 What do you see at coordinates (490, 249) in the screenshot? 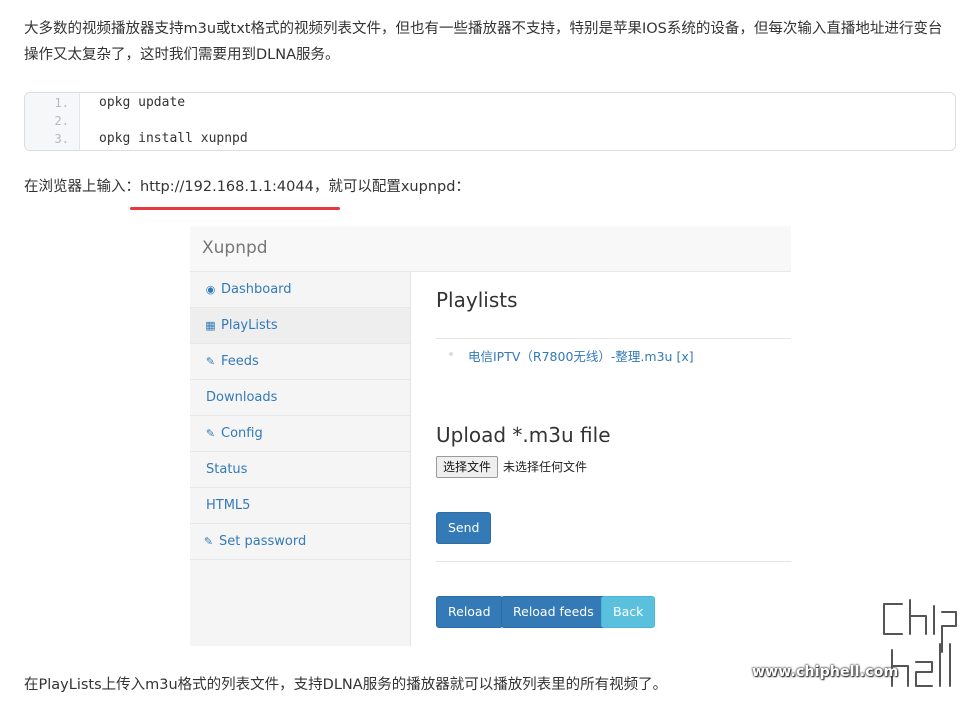
I see `navbar: Xupnpd` at bounding box center [490, 249].